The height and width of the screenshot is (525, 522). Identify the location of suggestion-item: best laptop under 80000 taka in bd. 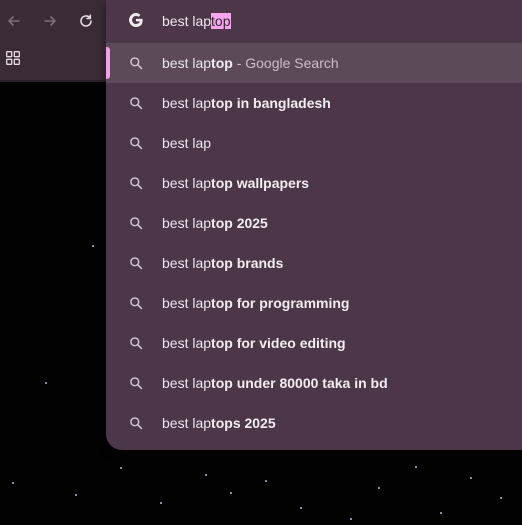
(314, 383).